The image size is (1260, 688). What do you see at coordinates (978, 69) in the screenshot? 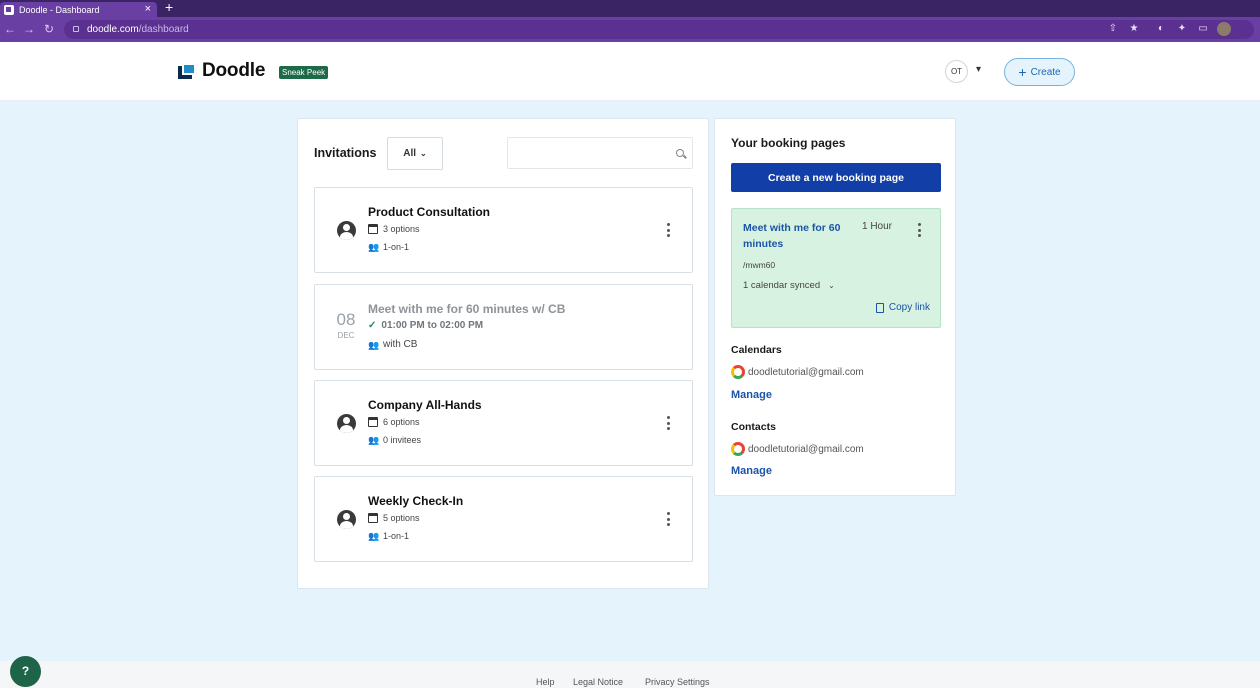
I see `chevron-down-icon: ▾` at bounding box center [978, 69].